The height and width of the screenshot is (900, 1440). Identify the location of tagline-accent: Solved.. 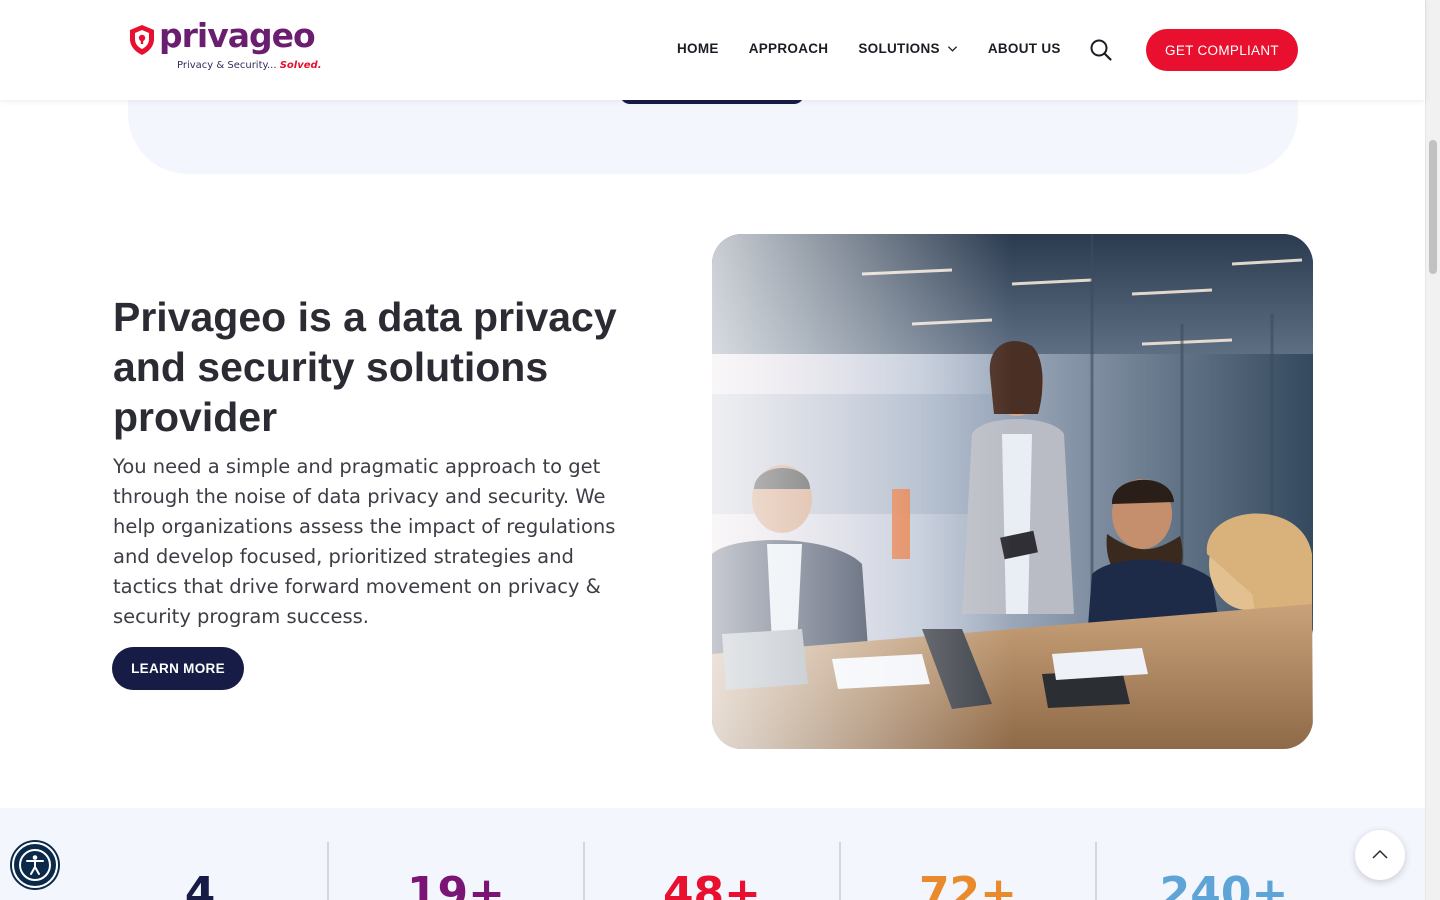
(300, 65).